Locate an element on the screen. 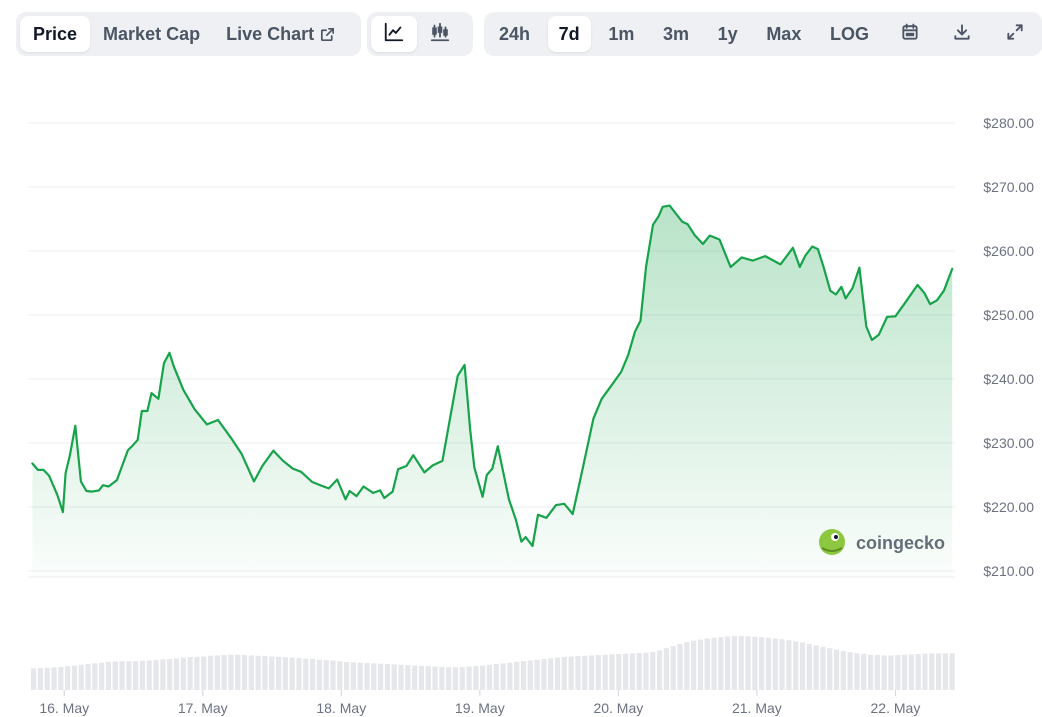 This screenshot has width=1042, height=717. y-tick-label: $240.00 is located at coordinates (1008, 379).